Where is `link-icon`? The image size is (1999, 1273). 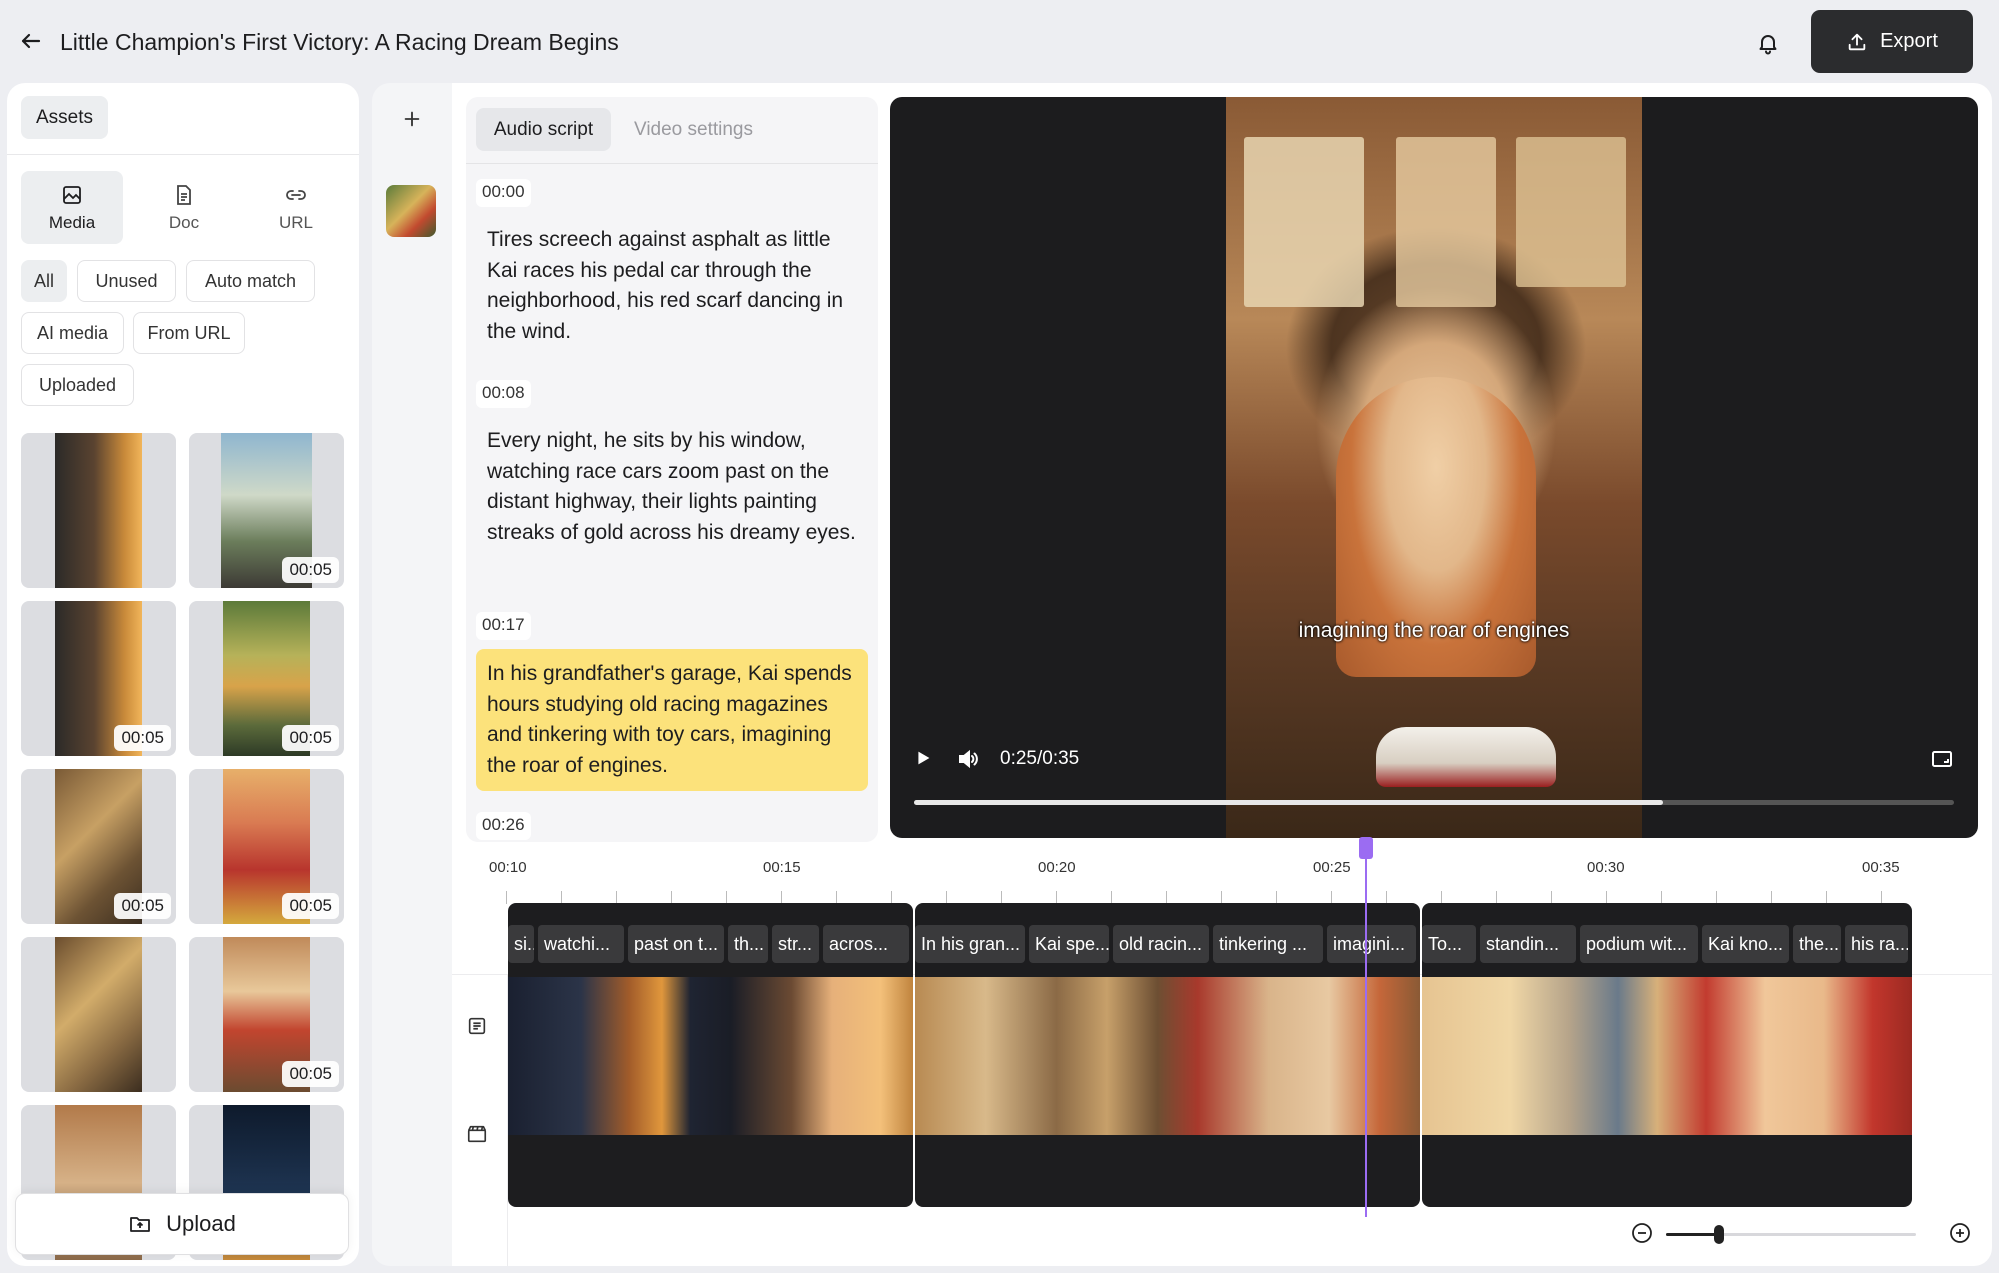
link-icon is located at coordinates (296, 194).